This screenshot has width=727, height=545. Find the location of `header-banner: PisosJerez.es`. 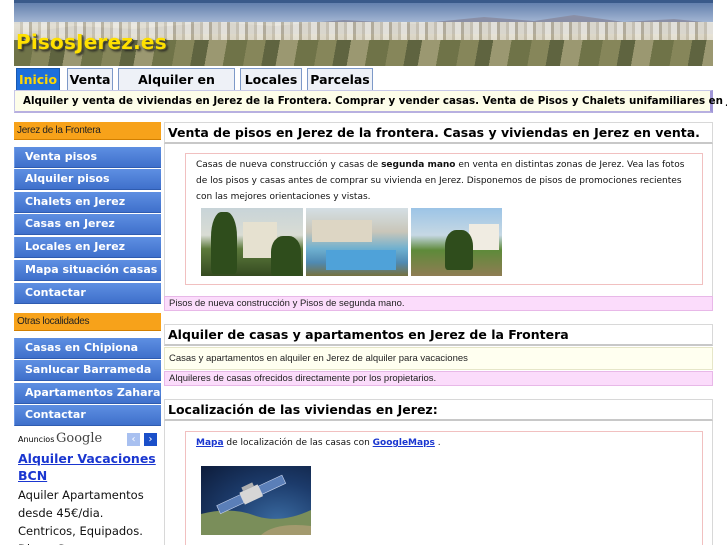

header-banner: PisosJerez.es is located at coordinates (363, 33).